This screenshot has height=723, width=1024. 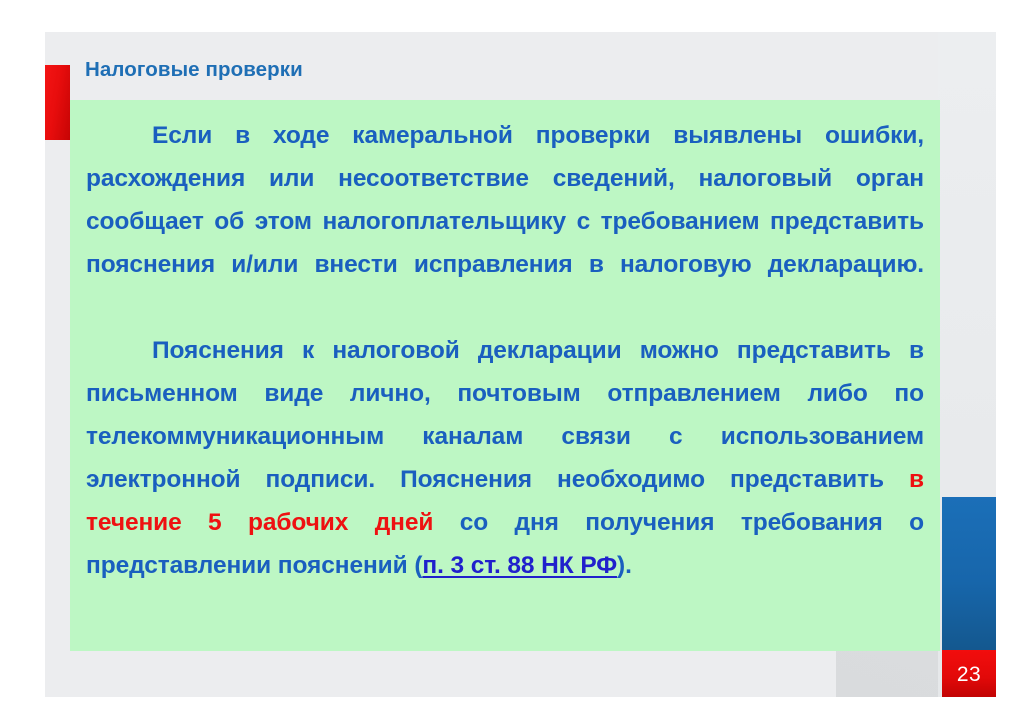 I want to click on page-number-blue-bar, so click(x=969, y=573).